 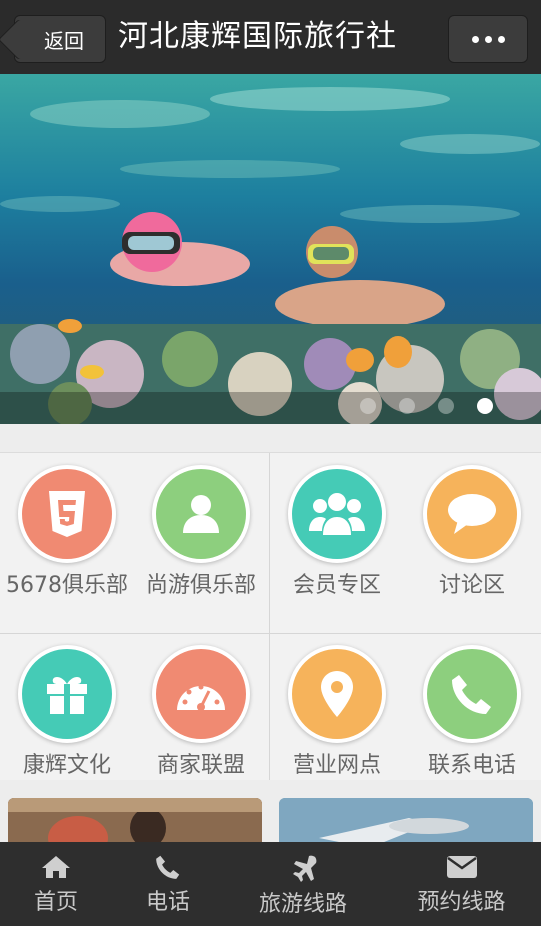 I want to click on user-icon, so click(x=201, y=514).